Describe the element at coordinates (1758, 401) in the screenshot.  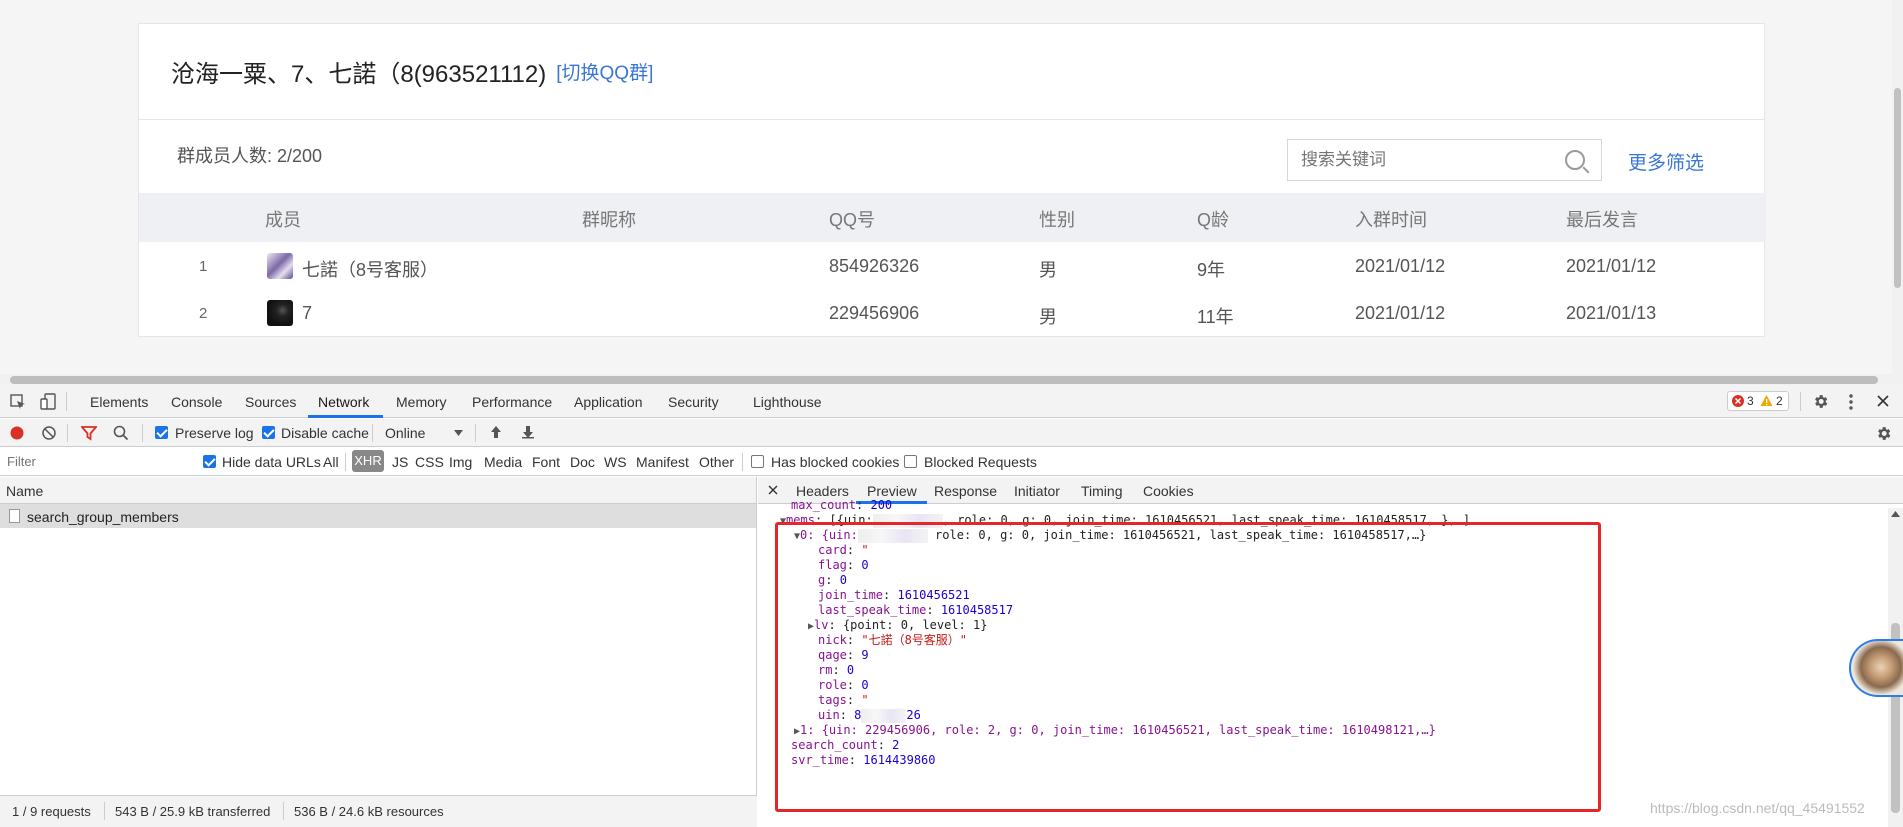
I see `issues-badge: 3 2` at that location.